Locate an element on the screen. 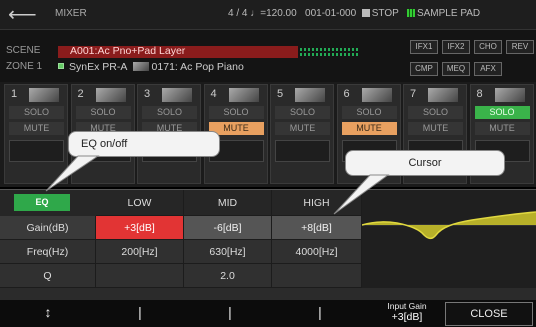 The width and height of the screenshot is (536, 327). eq-mid-q-cell: 2.0 is located at coordinates (228, 276).